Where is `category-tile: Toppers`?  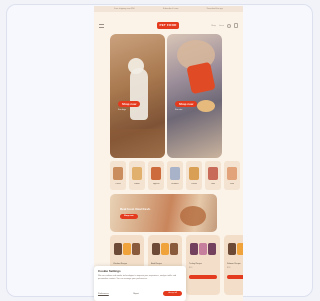 category-tile: Toppers is located at coordinates (156, 175).